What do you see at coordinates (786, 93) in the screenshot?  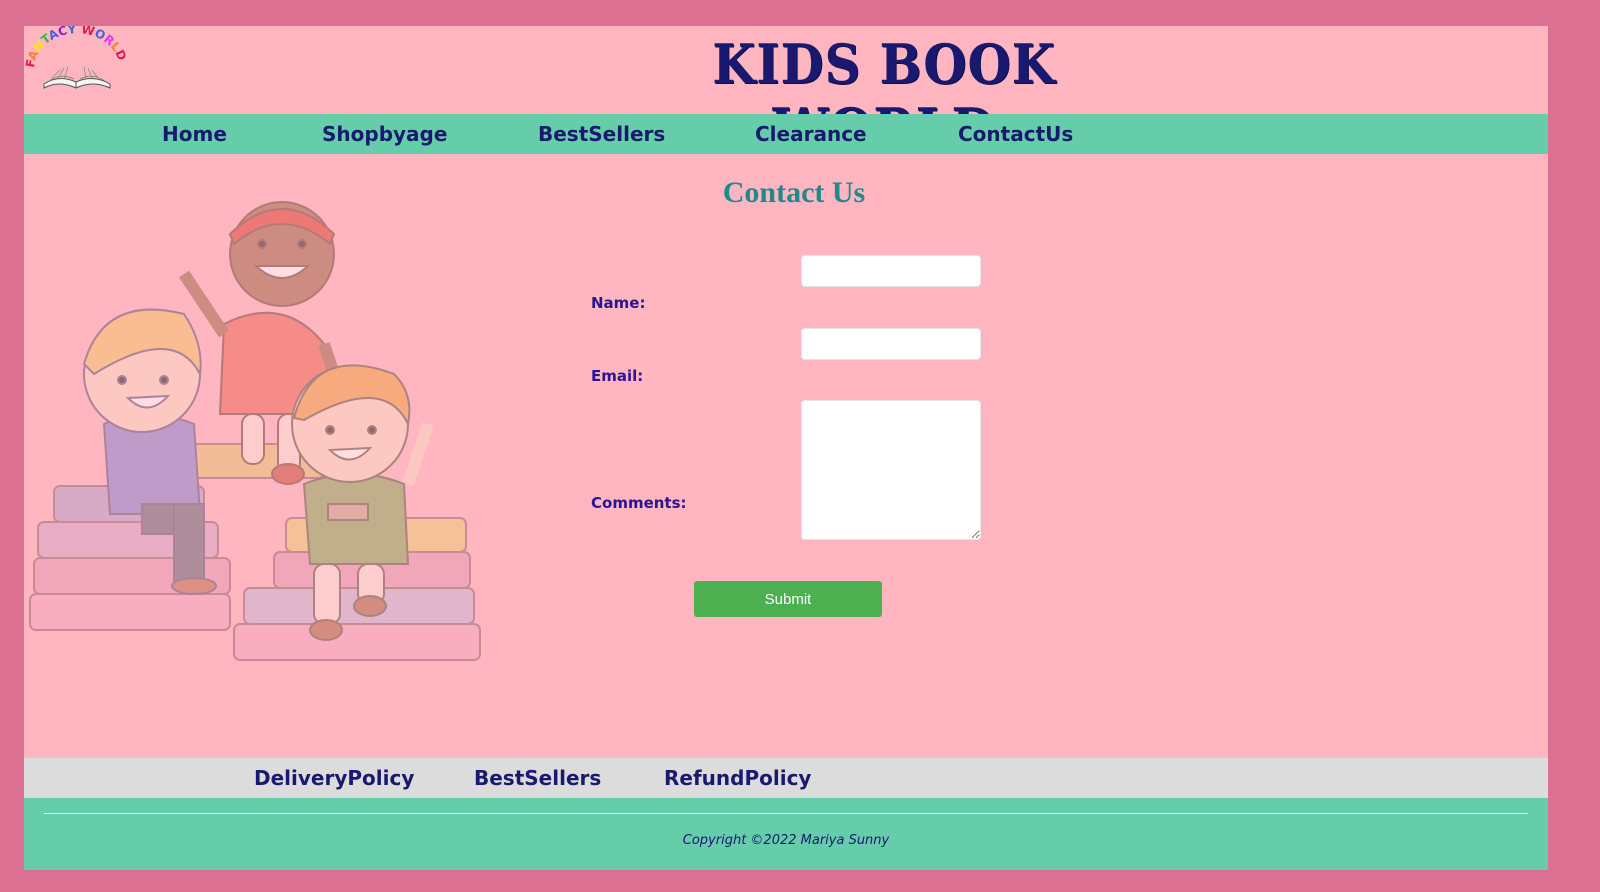 I see `site-header: FANTACY WORLD KIDS BOOK WORLD` at bounding box center [786, 93].